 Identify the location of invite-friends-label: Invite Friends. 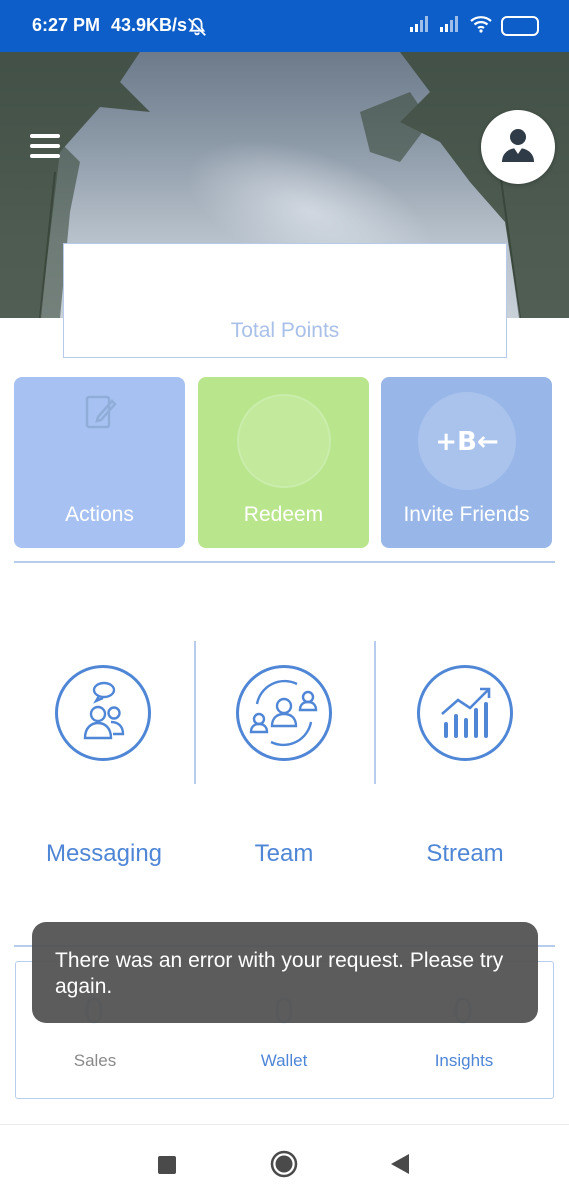
(466, 514).